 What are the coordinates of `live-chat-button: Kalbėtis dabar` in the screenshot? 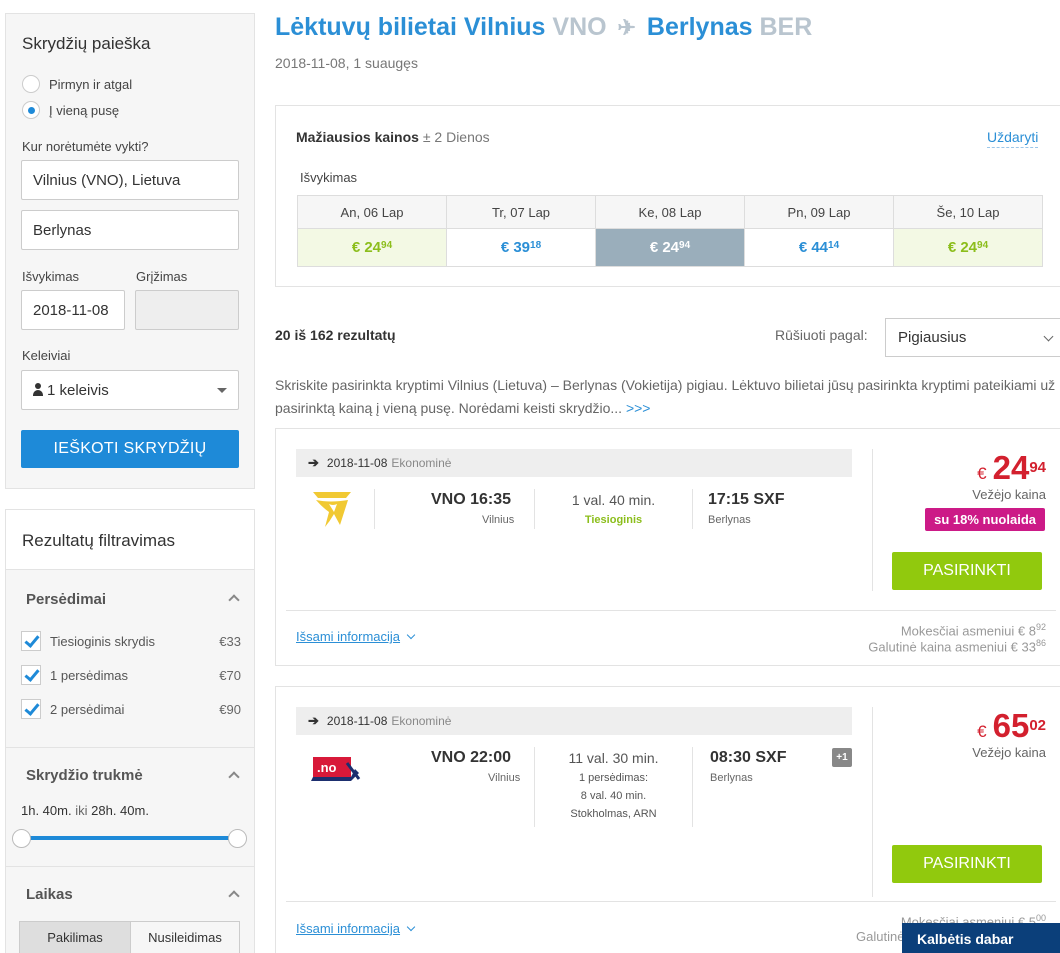 It's located at (981, 938).